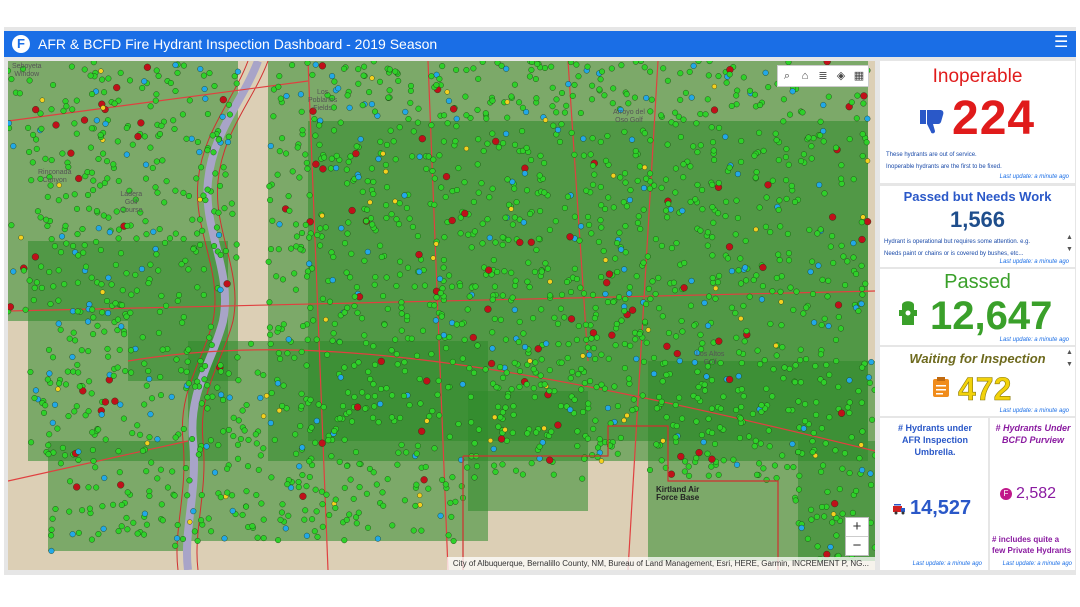 Image resolution: width=1080 pixels, height=607 pixels. What do you see at coordinates (629, 116) in the screenshot?
I see `map-label-arroyo: Arroyo del Oso Golf` at bounding box center [629, 116].